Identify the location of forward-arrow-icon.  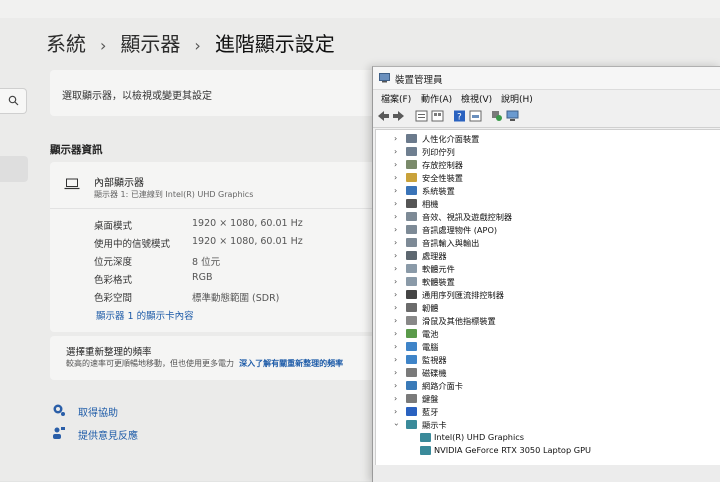
(398, 116).